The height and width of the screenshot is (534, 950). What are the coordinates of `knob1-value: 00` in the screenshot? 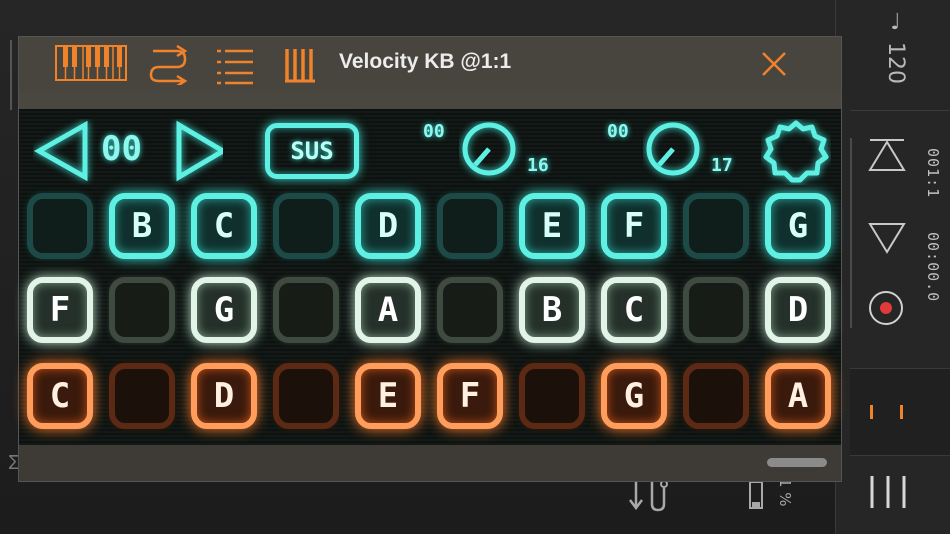 It's located at (434, 131).